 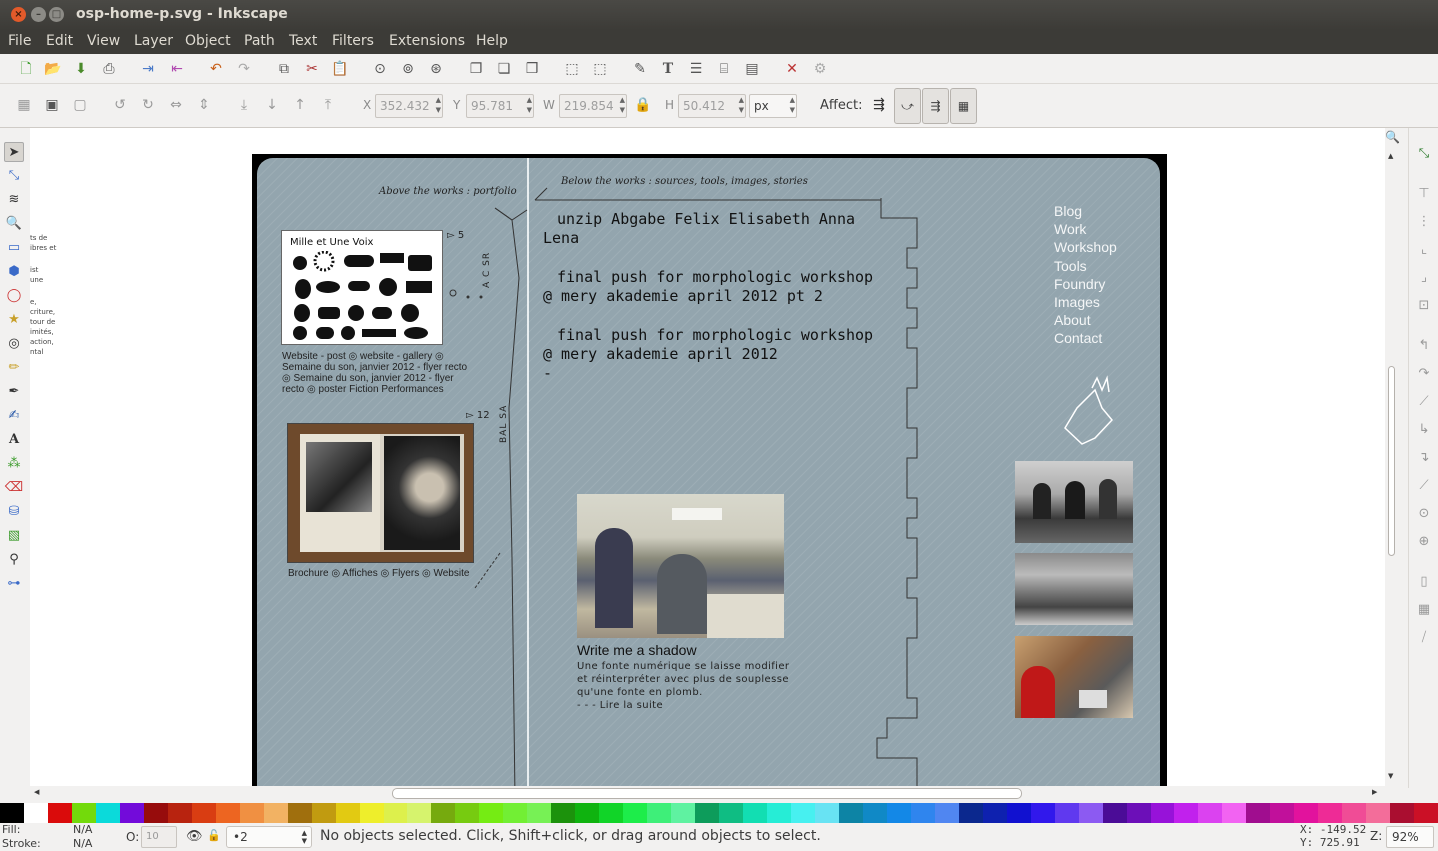 What do you see at coordinates (14, 344) in the screenshot?
I see `spiral-tool-icon: ◎` at bounding box center [14, 344].